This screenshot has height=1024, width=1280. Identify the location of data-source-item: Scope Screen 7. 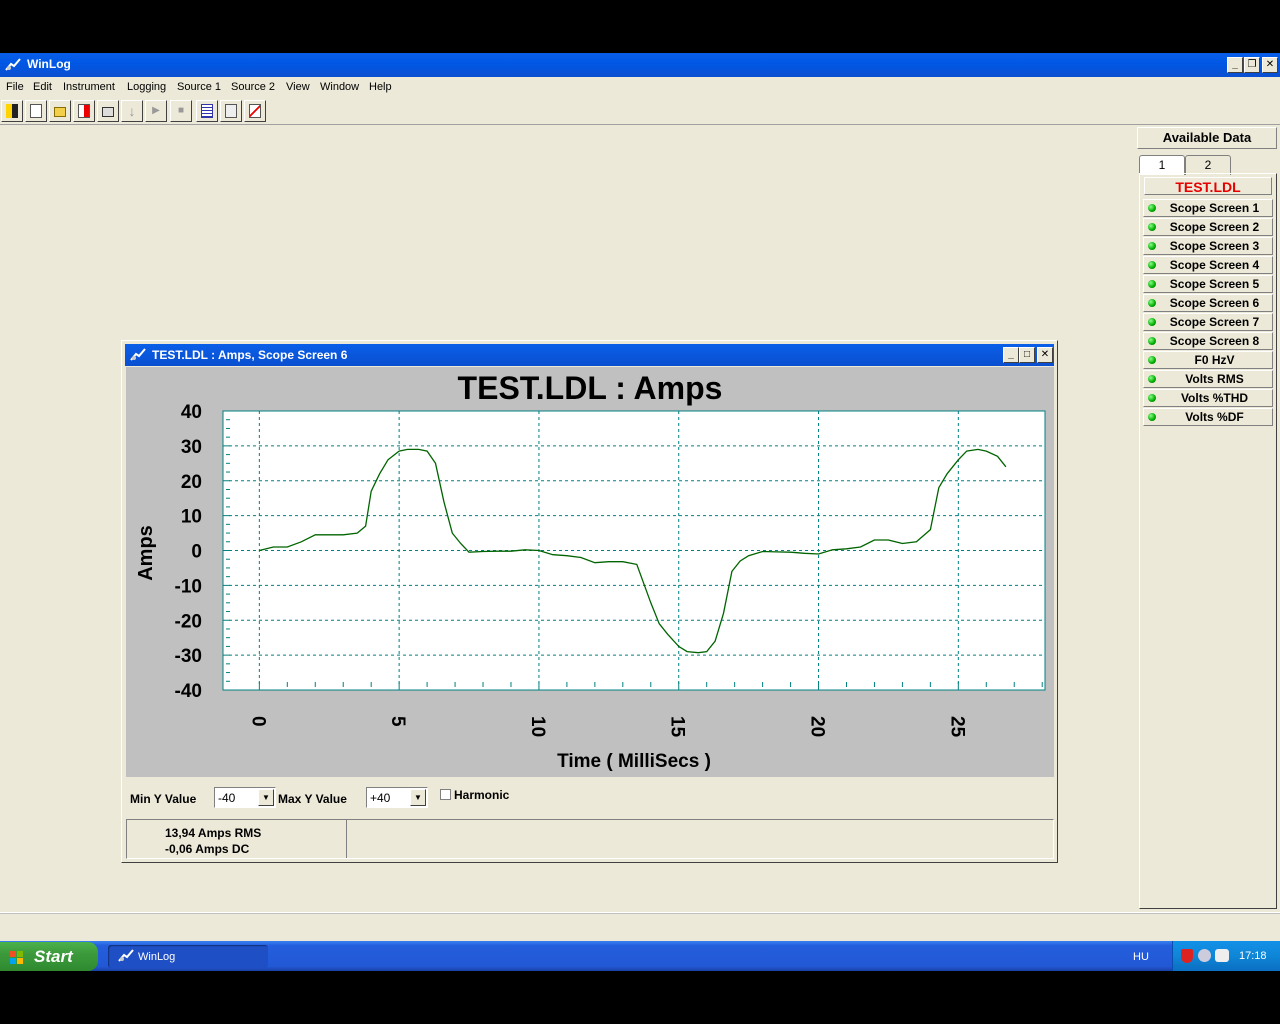
(1208, 322).